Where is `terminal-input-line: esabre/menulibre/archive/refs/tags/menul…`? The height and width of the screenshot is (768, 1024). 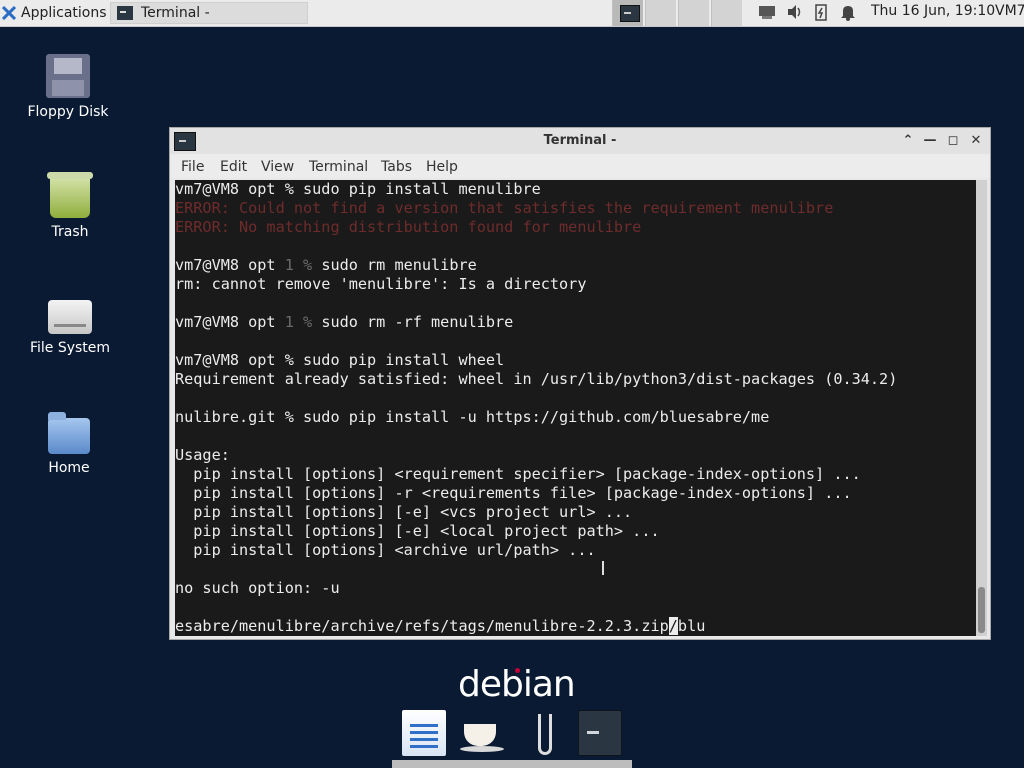 terminal-input-line: esabre/menulibre/archive/refs/tags/menul… is located at coordinates (440, 626).